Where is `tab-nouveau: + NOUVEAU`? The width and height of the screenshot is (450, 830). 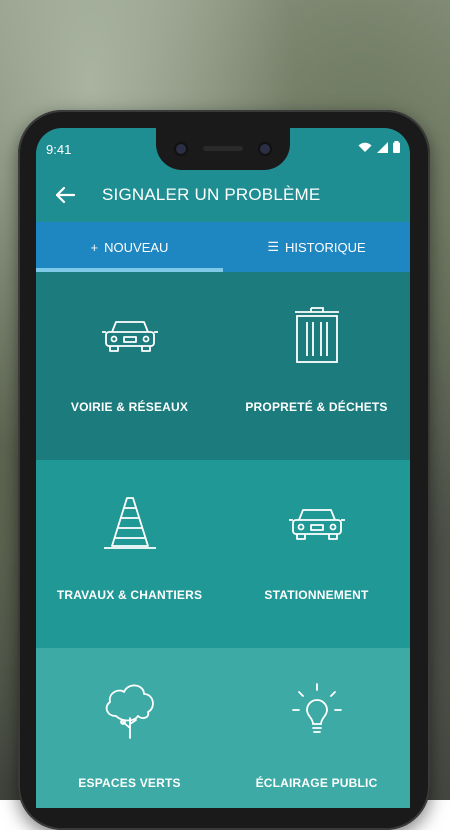 tab-nouveau: + NOUVEAU is located at coordinates (129, 247).